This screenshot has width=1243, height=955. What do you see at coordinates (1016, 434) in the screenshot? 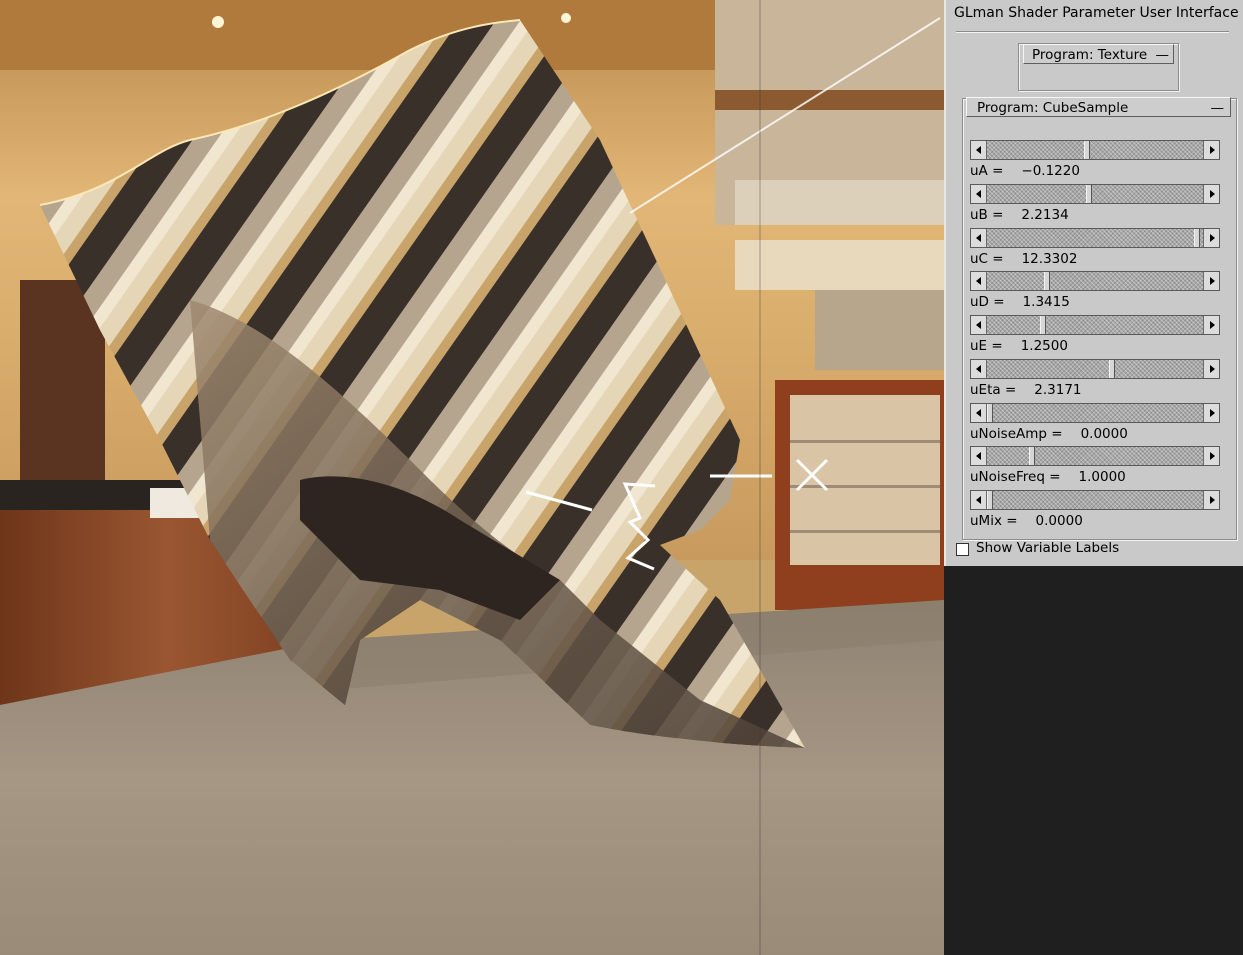
I see `variable-name: uNoiseAmp =` at bounding box center [1016, 434].